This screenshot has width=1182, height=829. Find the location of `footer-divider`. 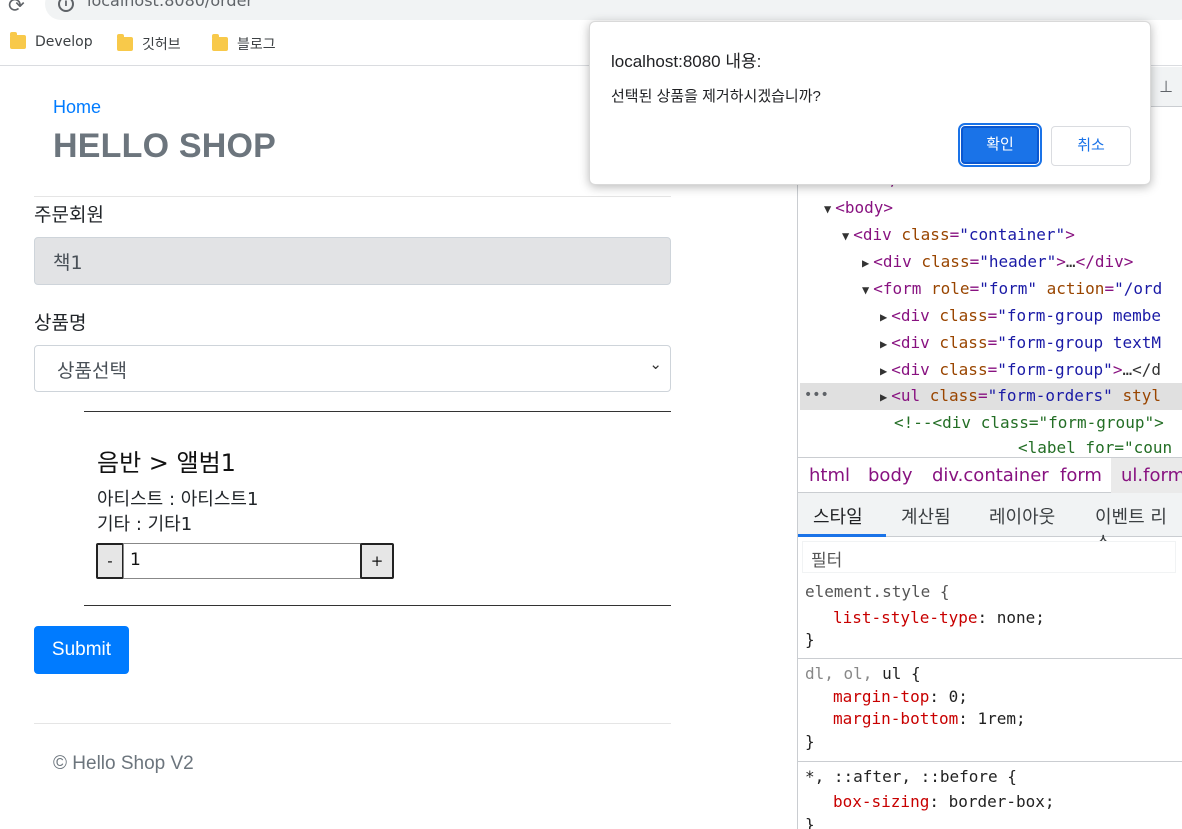

footer-divider is located at coordinates (352, 723).